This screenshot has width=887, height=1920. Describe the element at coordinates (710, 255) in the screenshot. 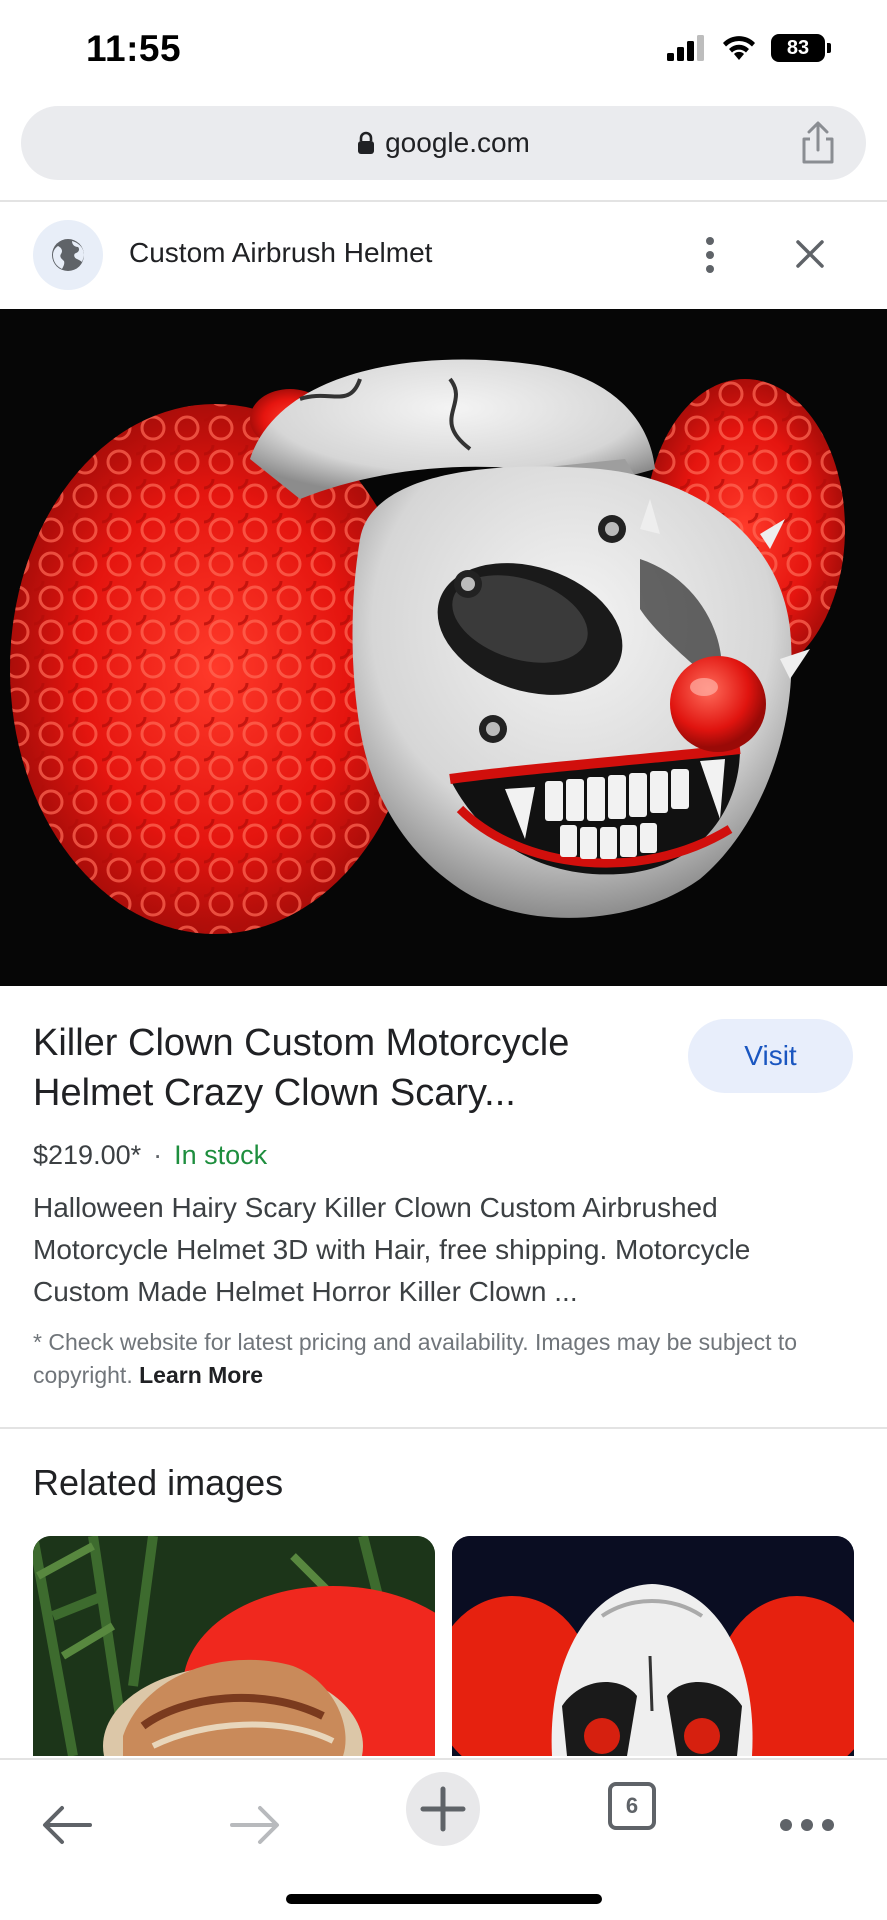

I see `more-options-button` at that location.